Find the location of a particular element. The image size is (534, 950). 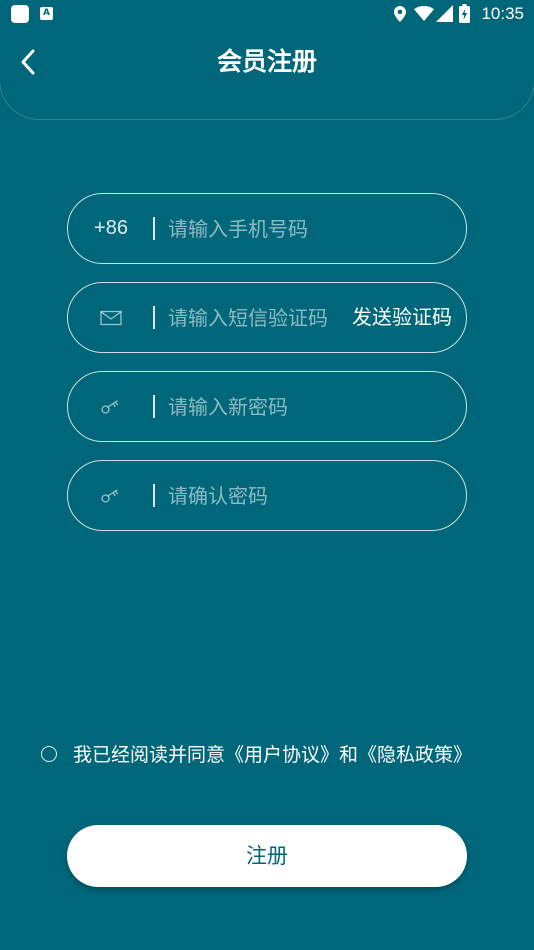

agreement-checkbox is located at coordinates (49, 754).